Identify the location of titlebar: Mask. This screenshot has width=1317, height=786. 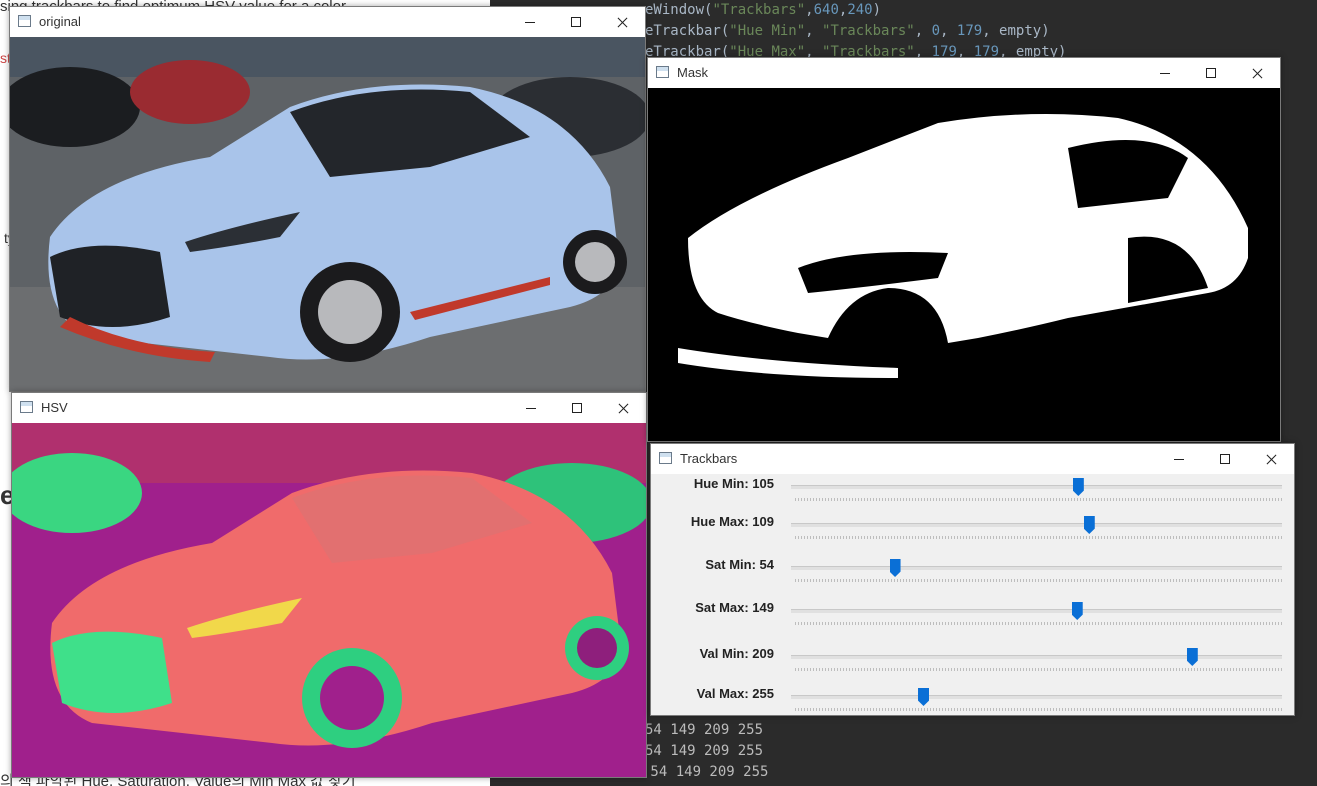
(964, 73).